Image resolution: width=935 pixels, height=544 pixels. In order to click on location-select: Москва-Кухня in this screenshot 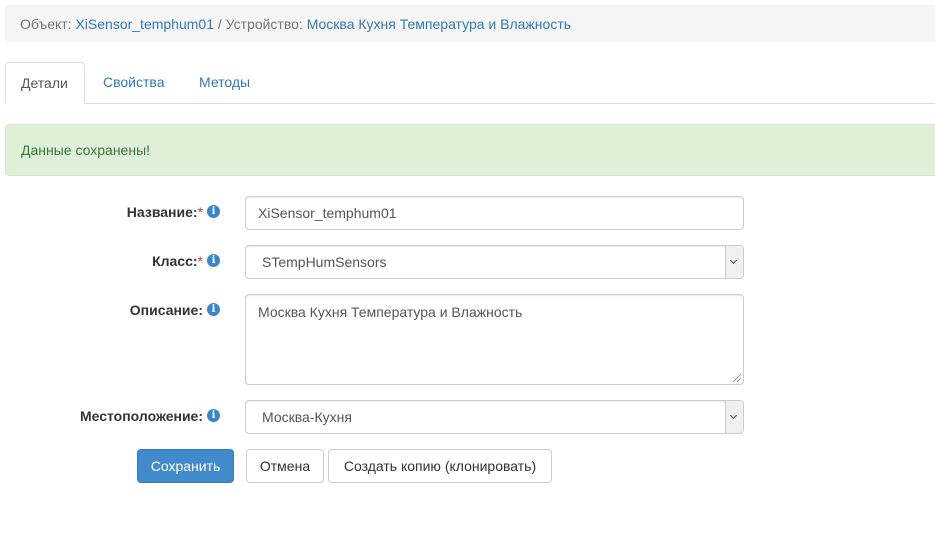, I will do `click(494, 417)`.